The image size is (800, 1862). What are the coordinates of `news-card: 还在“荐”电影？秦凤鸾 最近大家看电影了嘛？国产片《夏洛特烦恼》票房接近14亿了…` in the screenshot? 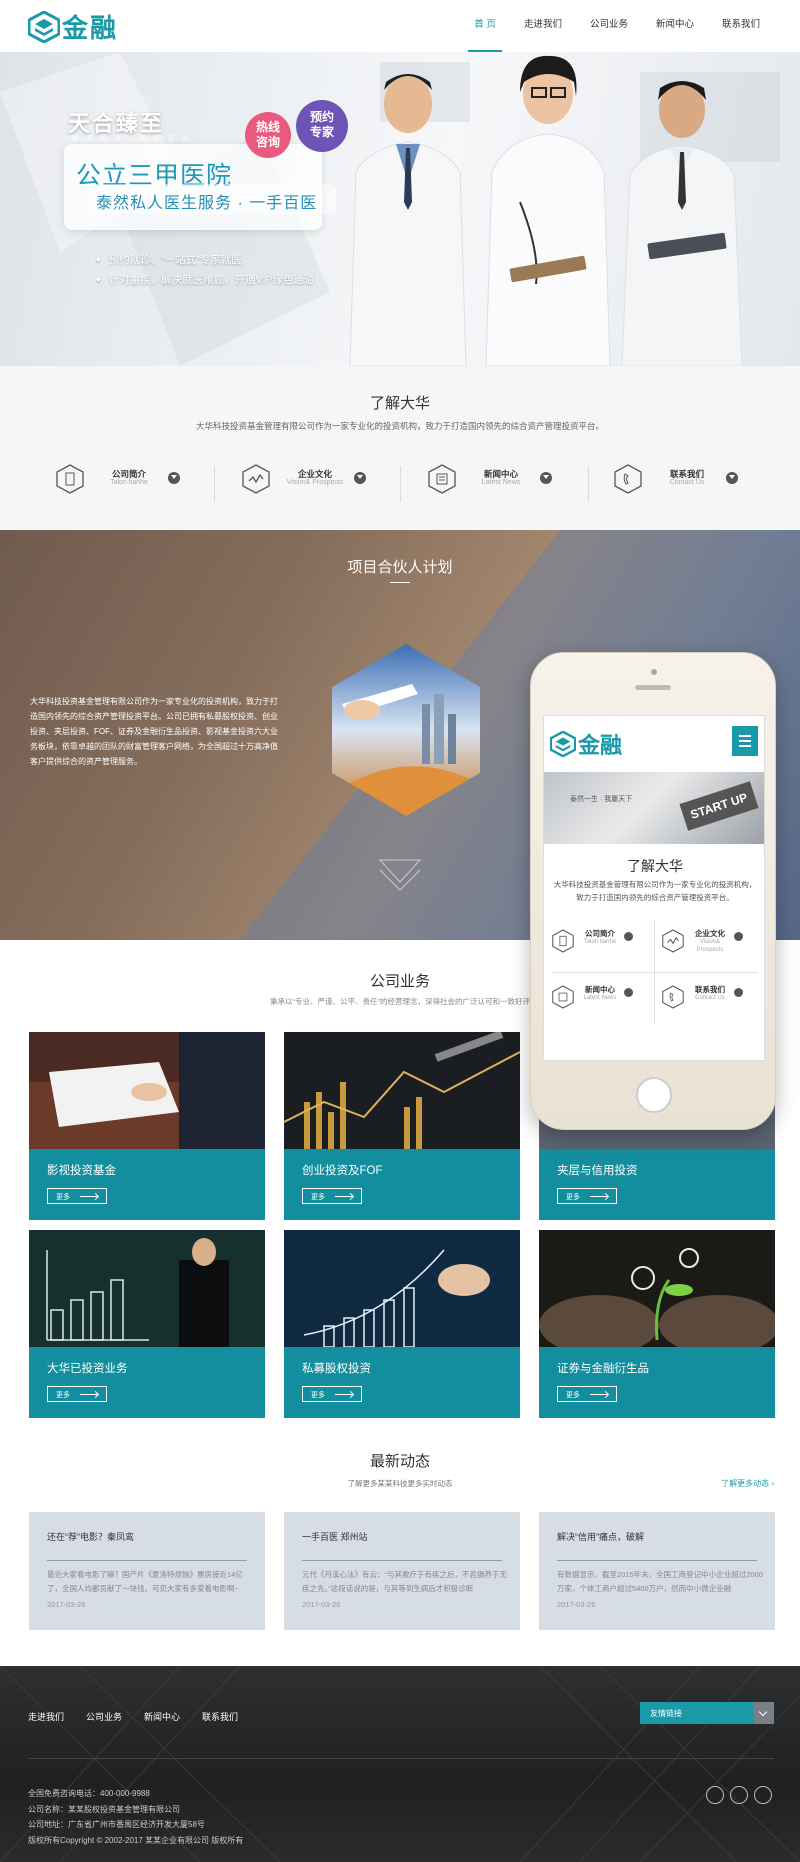 It's located at (147, 1571).